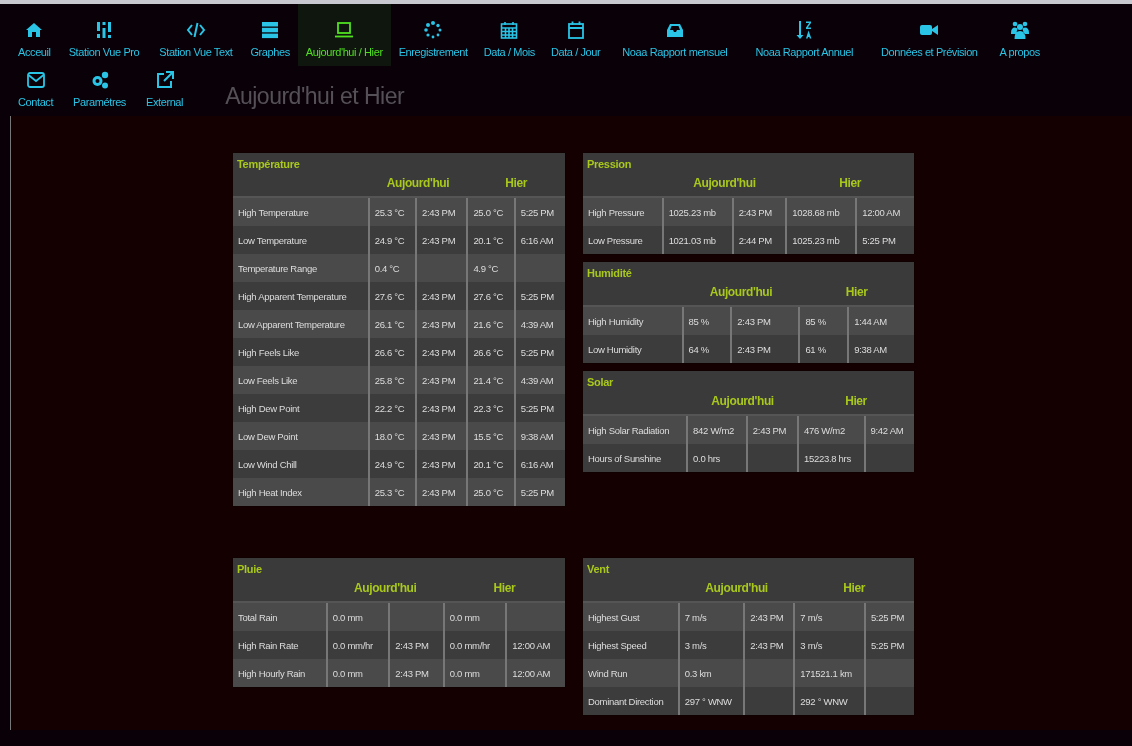 The width and height of the screenshot is (1132, 746). I want to click on table-cell: 15.5 °C, so click(491, 436).